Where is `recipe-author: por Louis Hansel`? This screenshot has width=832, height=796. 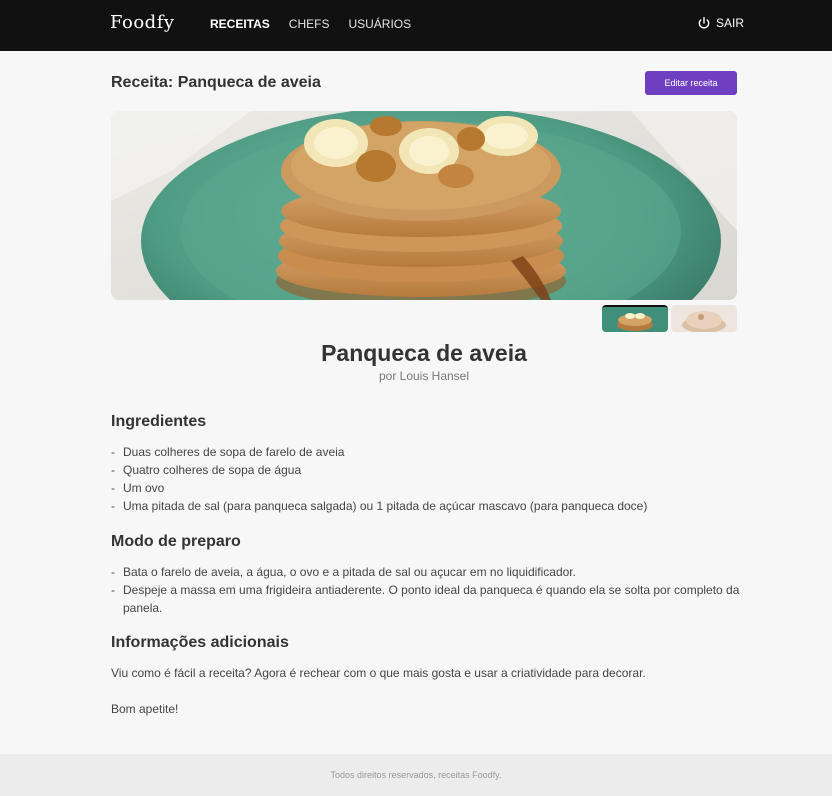 recipe-author: por Louis Hansel is located at coordinates (424, 376).